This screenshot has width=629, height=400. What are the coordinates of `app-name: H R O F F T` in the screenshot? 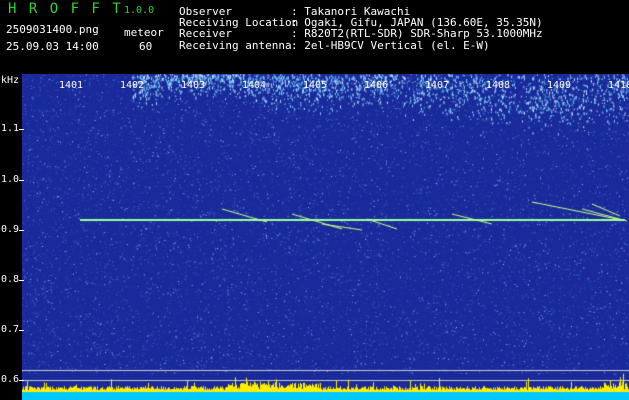 It's located at (65, 9).